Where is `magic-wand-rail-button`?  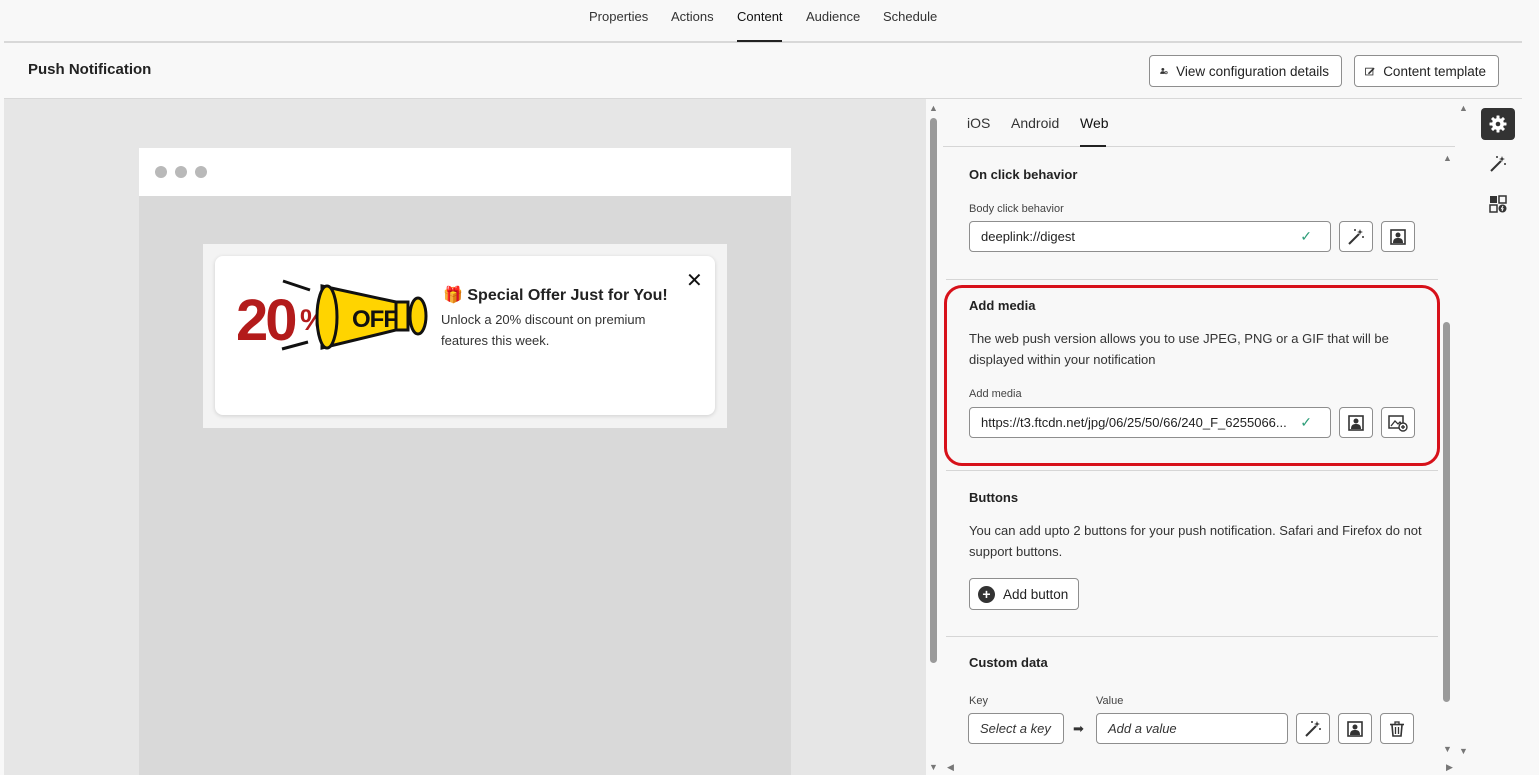 magic-wand-rail-button is located at coordinates (1498, 164).